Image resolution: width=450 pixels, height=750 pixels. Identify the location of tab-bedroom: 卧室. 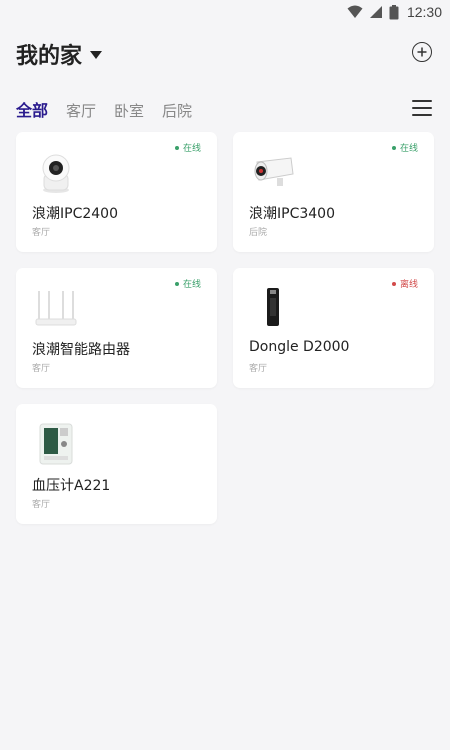
(129, 111).